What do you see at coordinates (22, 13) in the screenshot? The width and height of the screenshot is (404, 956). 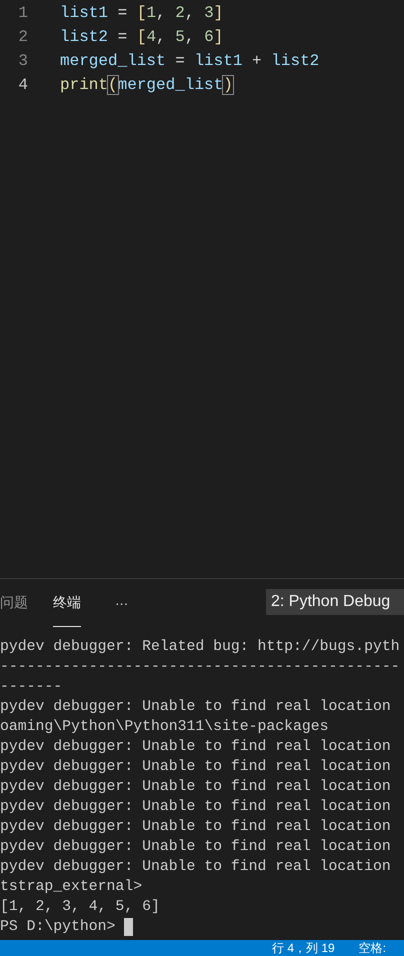 I see `line-number: 1` at bounding box center [22, 13].